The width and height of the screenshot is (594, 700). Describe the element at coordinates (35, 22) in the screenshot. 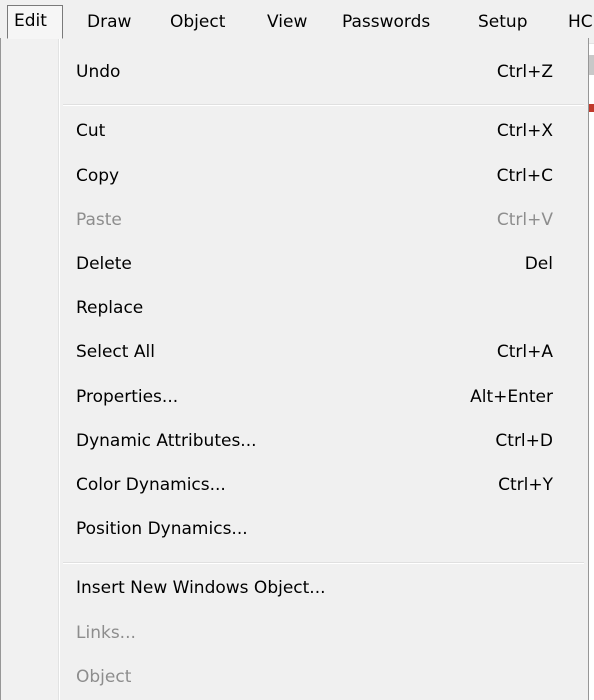

I see `menu-edit: Edit` at that location.